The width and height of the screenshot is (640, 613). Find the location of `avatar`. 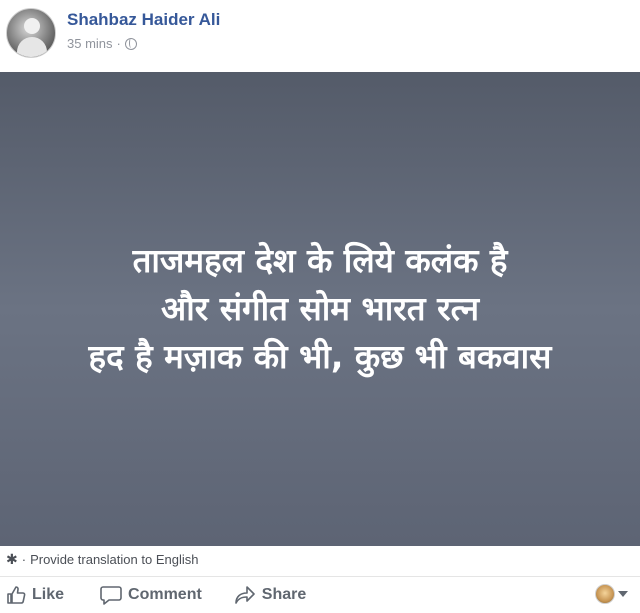

avatar is located at coordinates (31, 33).